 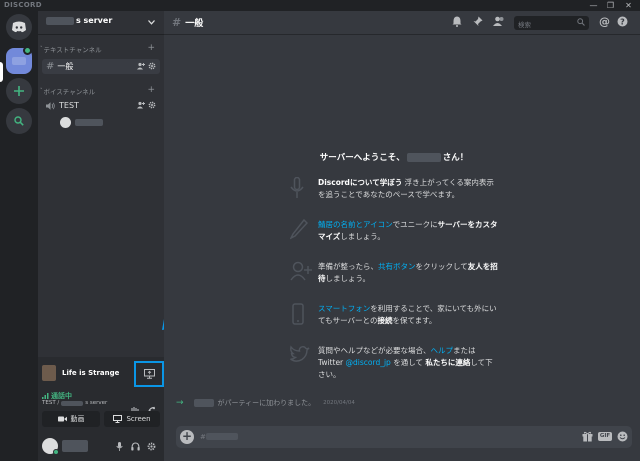 What do you see at coordinates (415, 224) in the screenshot?
I see `tip-text: でユニークに` at bounding box center [415, 224].